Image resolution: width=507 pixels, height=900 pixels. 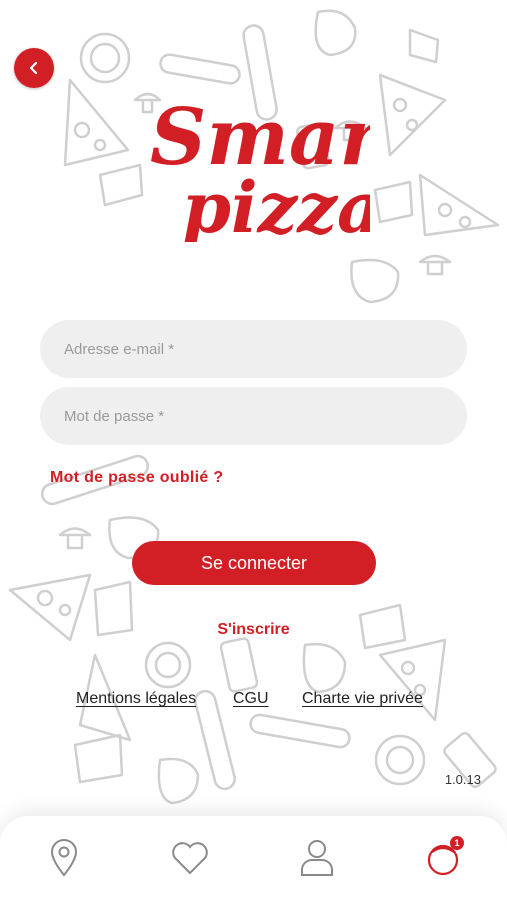 What do you see at coordinates (253, 349) in the screenshot?
I see `email-field` at bounding box center [253, 349].